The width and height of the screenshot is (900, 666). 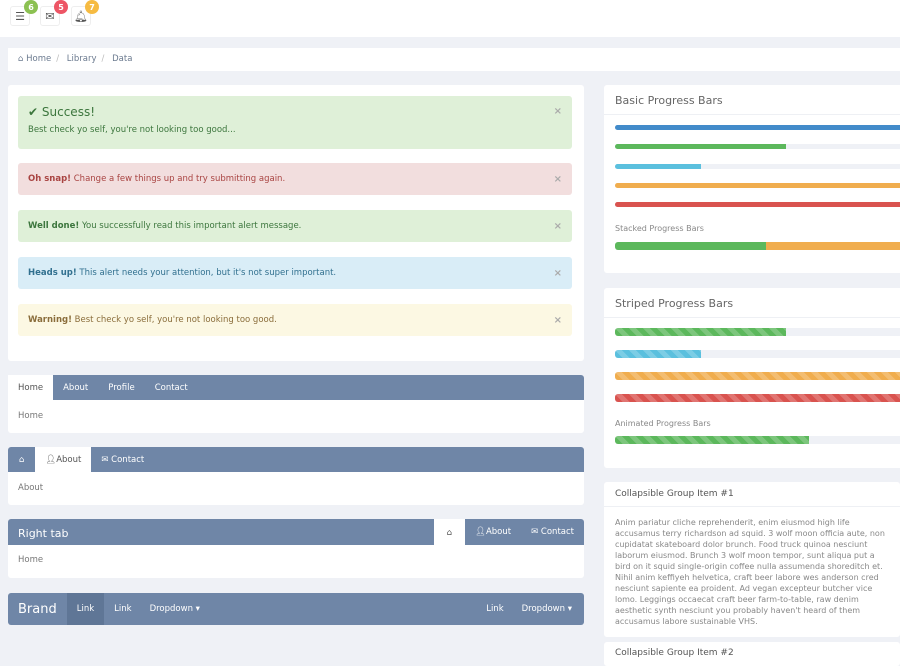 I want to click on nav-dropdown: Dropdown ▾, so click(x=175, y=609).